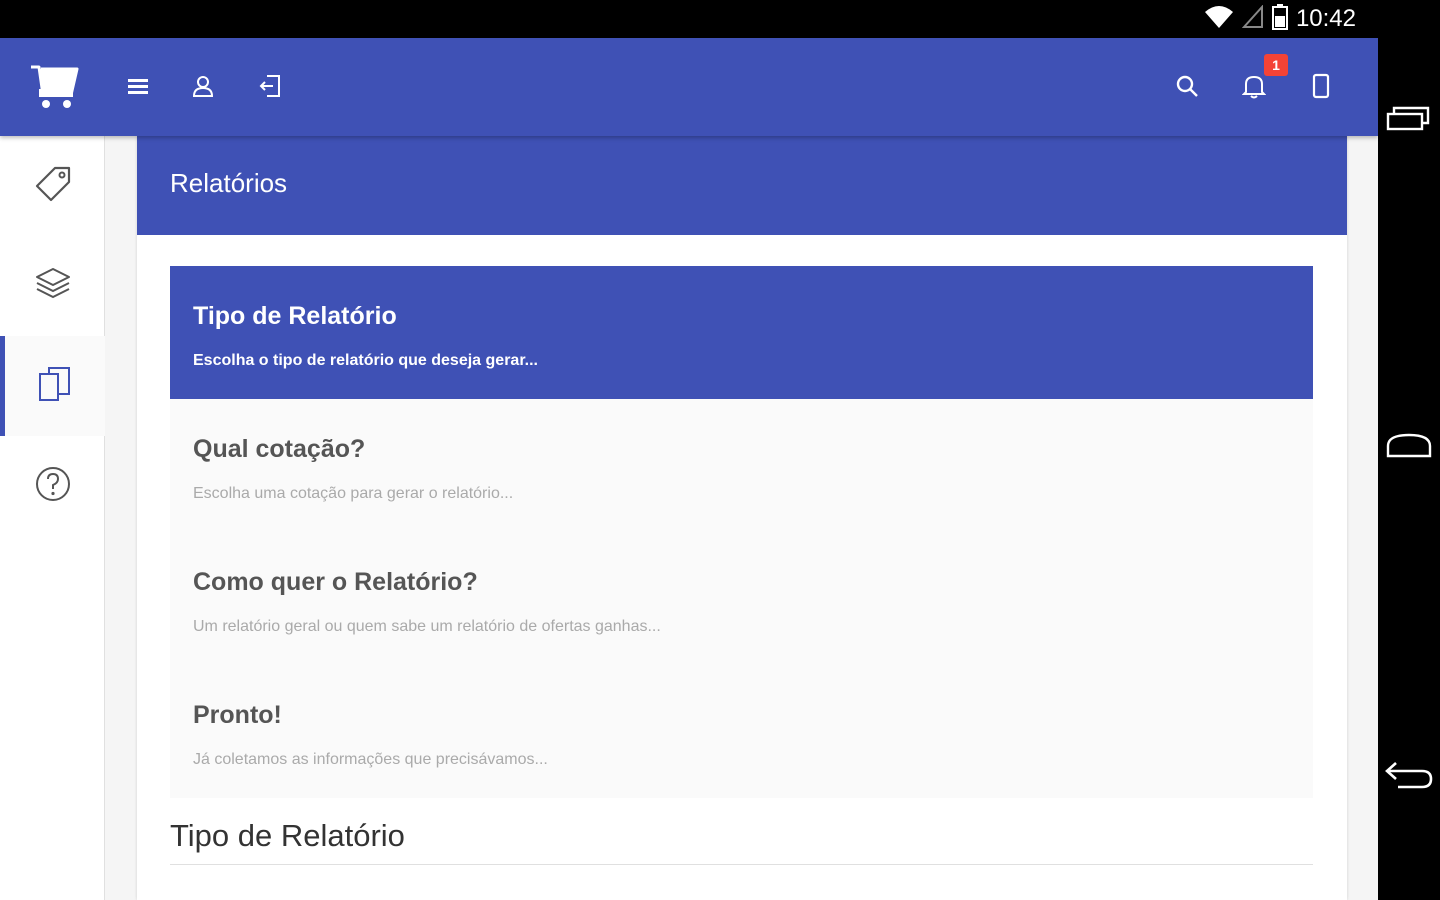 The width and height of the screenshot is (1440, 900). I want to click on notification-badge: 1, so click(1276, 65).